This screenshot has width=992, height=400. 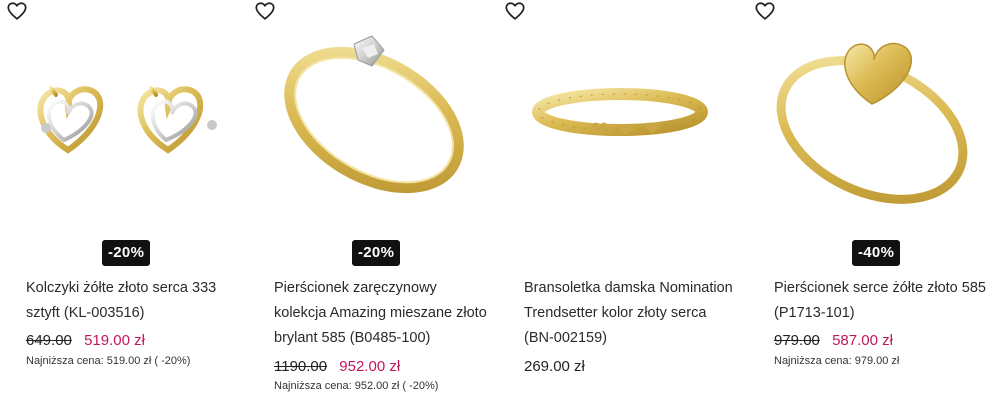 What do you see at coordinates (337, 366) in the screenshot?
I see `price-row: 1190.00 952.00 zł` at bounding box center [337, 366].